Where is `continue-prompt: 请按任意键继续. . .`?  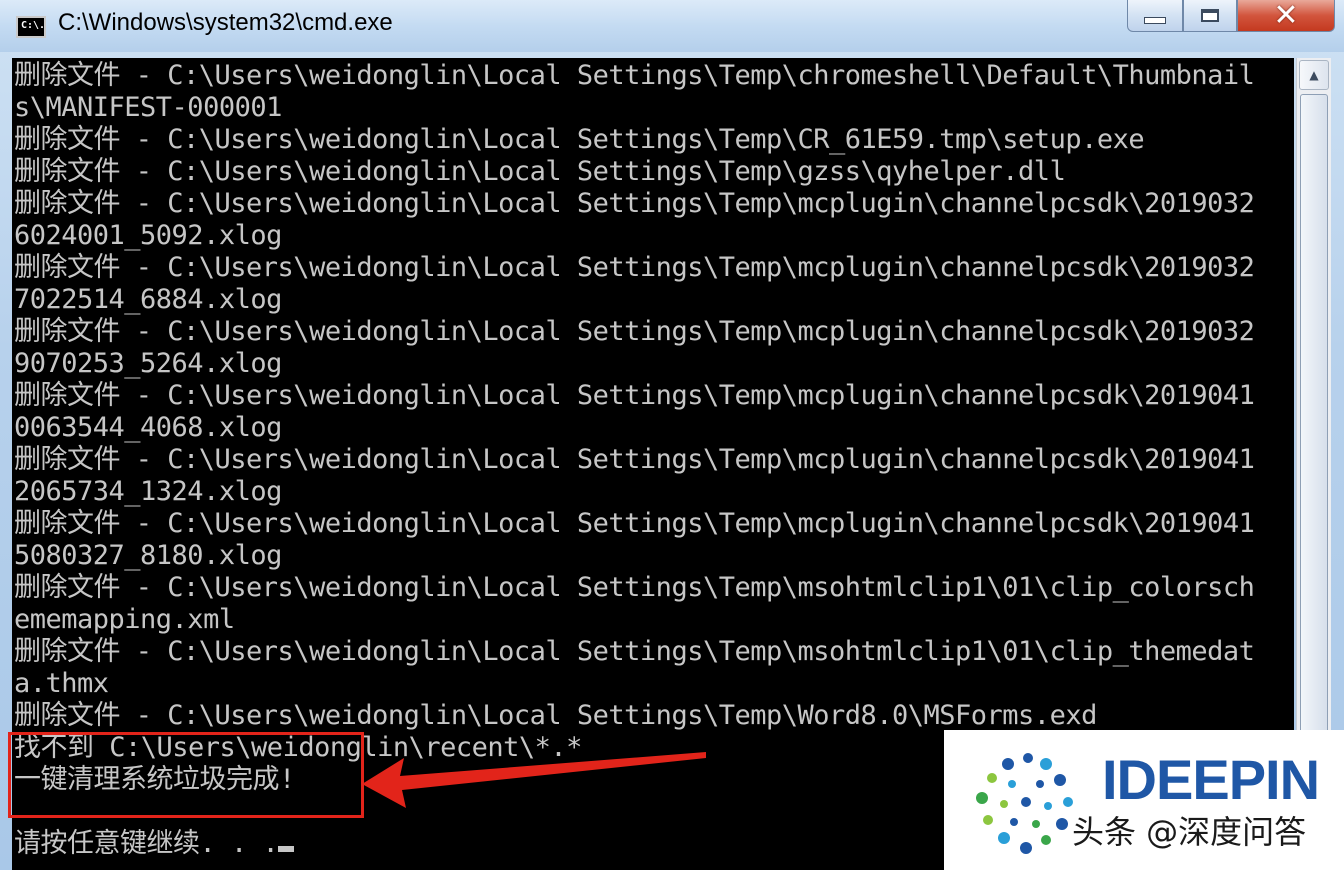 continue-prompt: 请按任意键继续. . . is located at coordinates (146, 843).